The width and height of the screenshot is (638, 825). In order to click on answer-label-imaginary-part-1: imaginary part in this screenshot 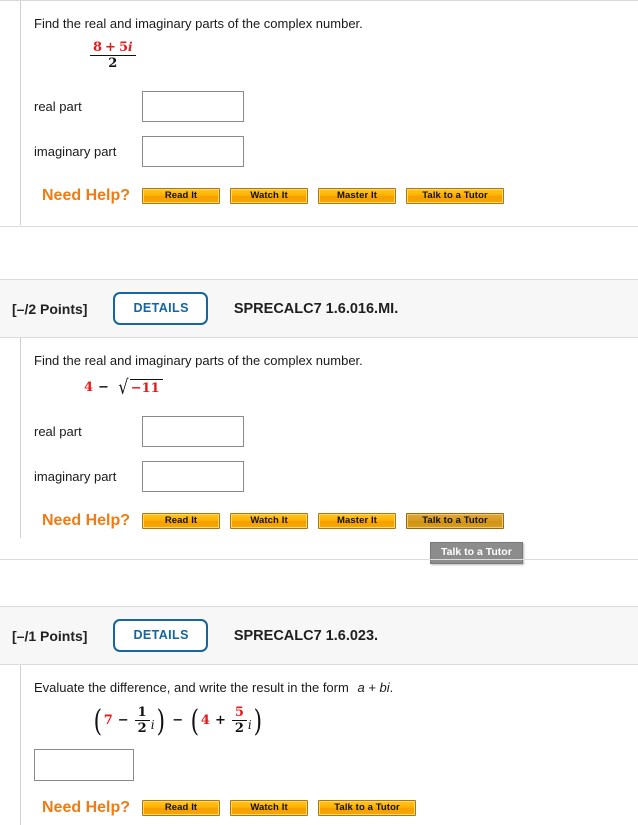, I will do `click(75, 151)`.